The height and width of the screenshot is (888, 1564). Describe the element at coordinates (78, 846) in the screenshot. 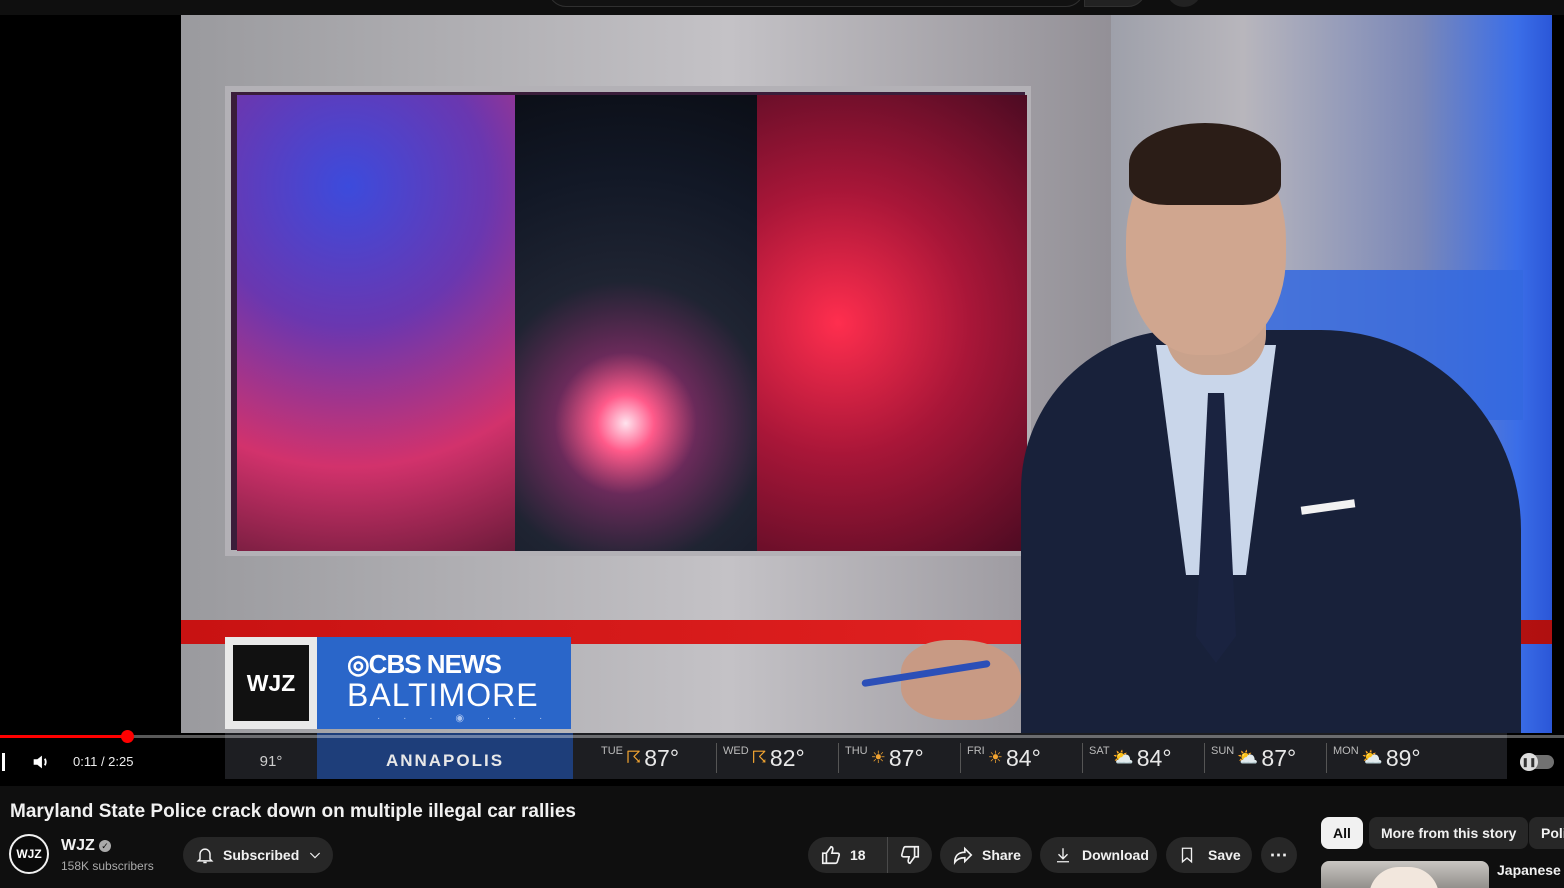

I see `channel-name: WJZ` at that location.